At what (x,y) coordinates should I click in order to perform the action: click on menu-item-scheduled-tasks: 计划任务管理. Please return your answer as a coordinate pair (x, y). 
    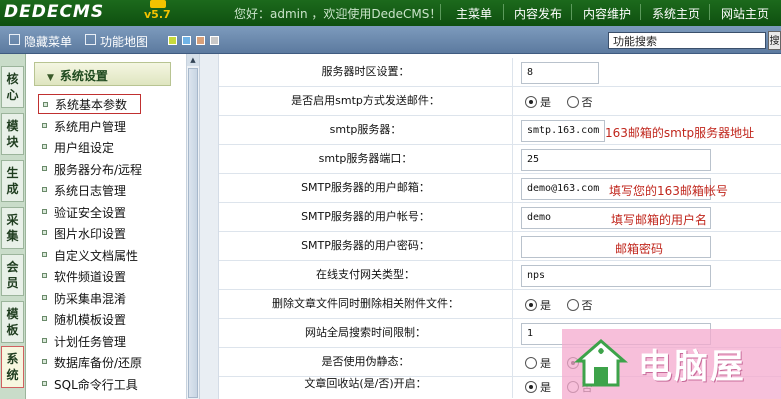
    Looking at the image, I should click on (111, 341).